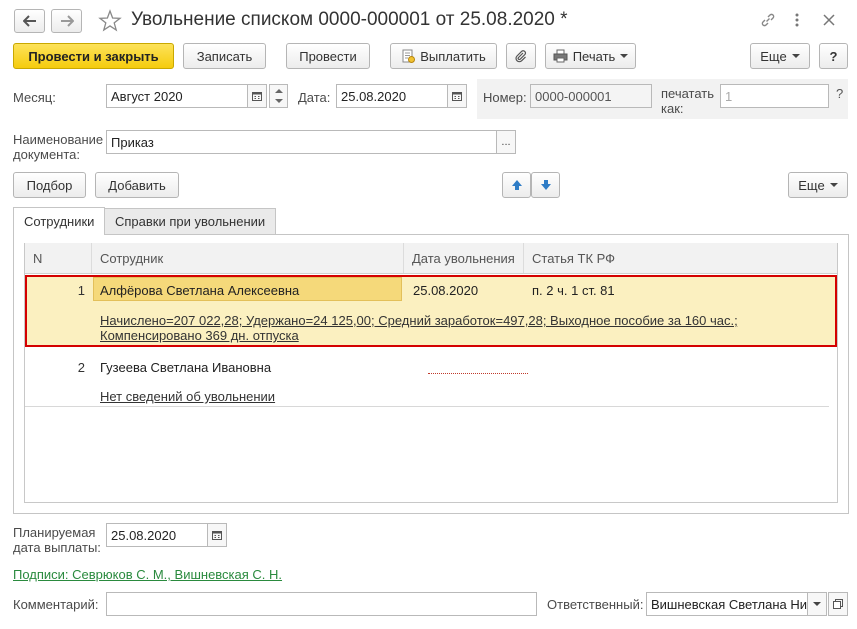 The image size is (857, 629). Describe the element at coordinates (374, 96) in the screenshot. I see `date-value: 25.08.2020` at that location.